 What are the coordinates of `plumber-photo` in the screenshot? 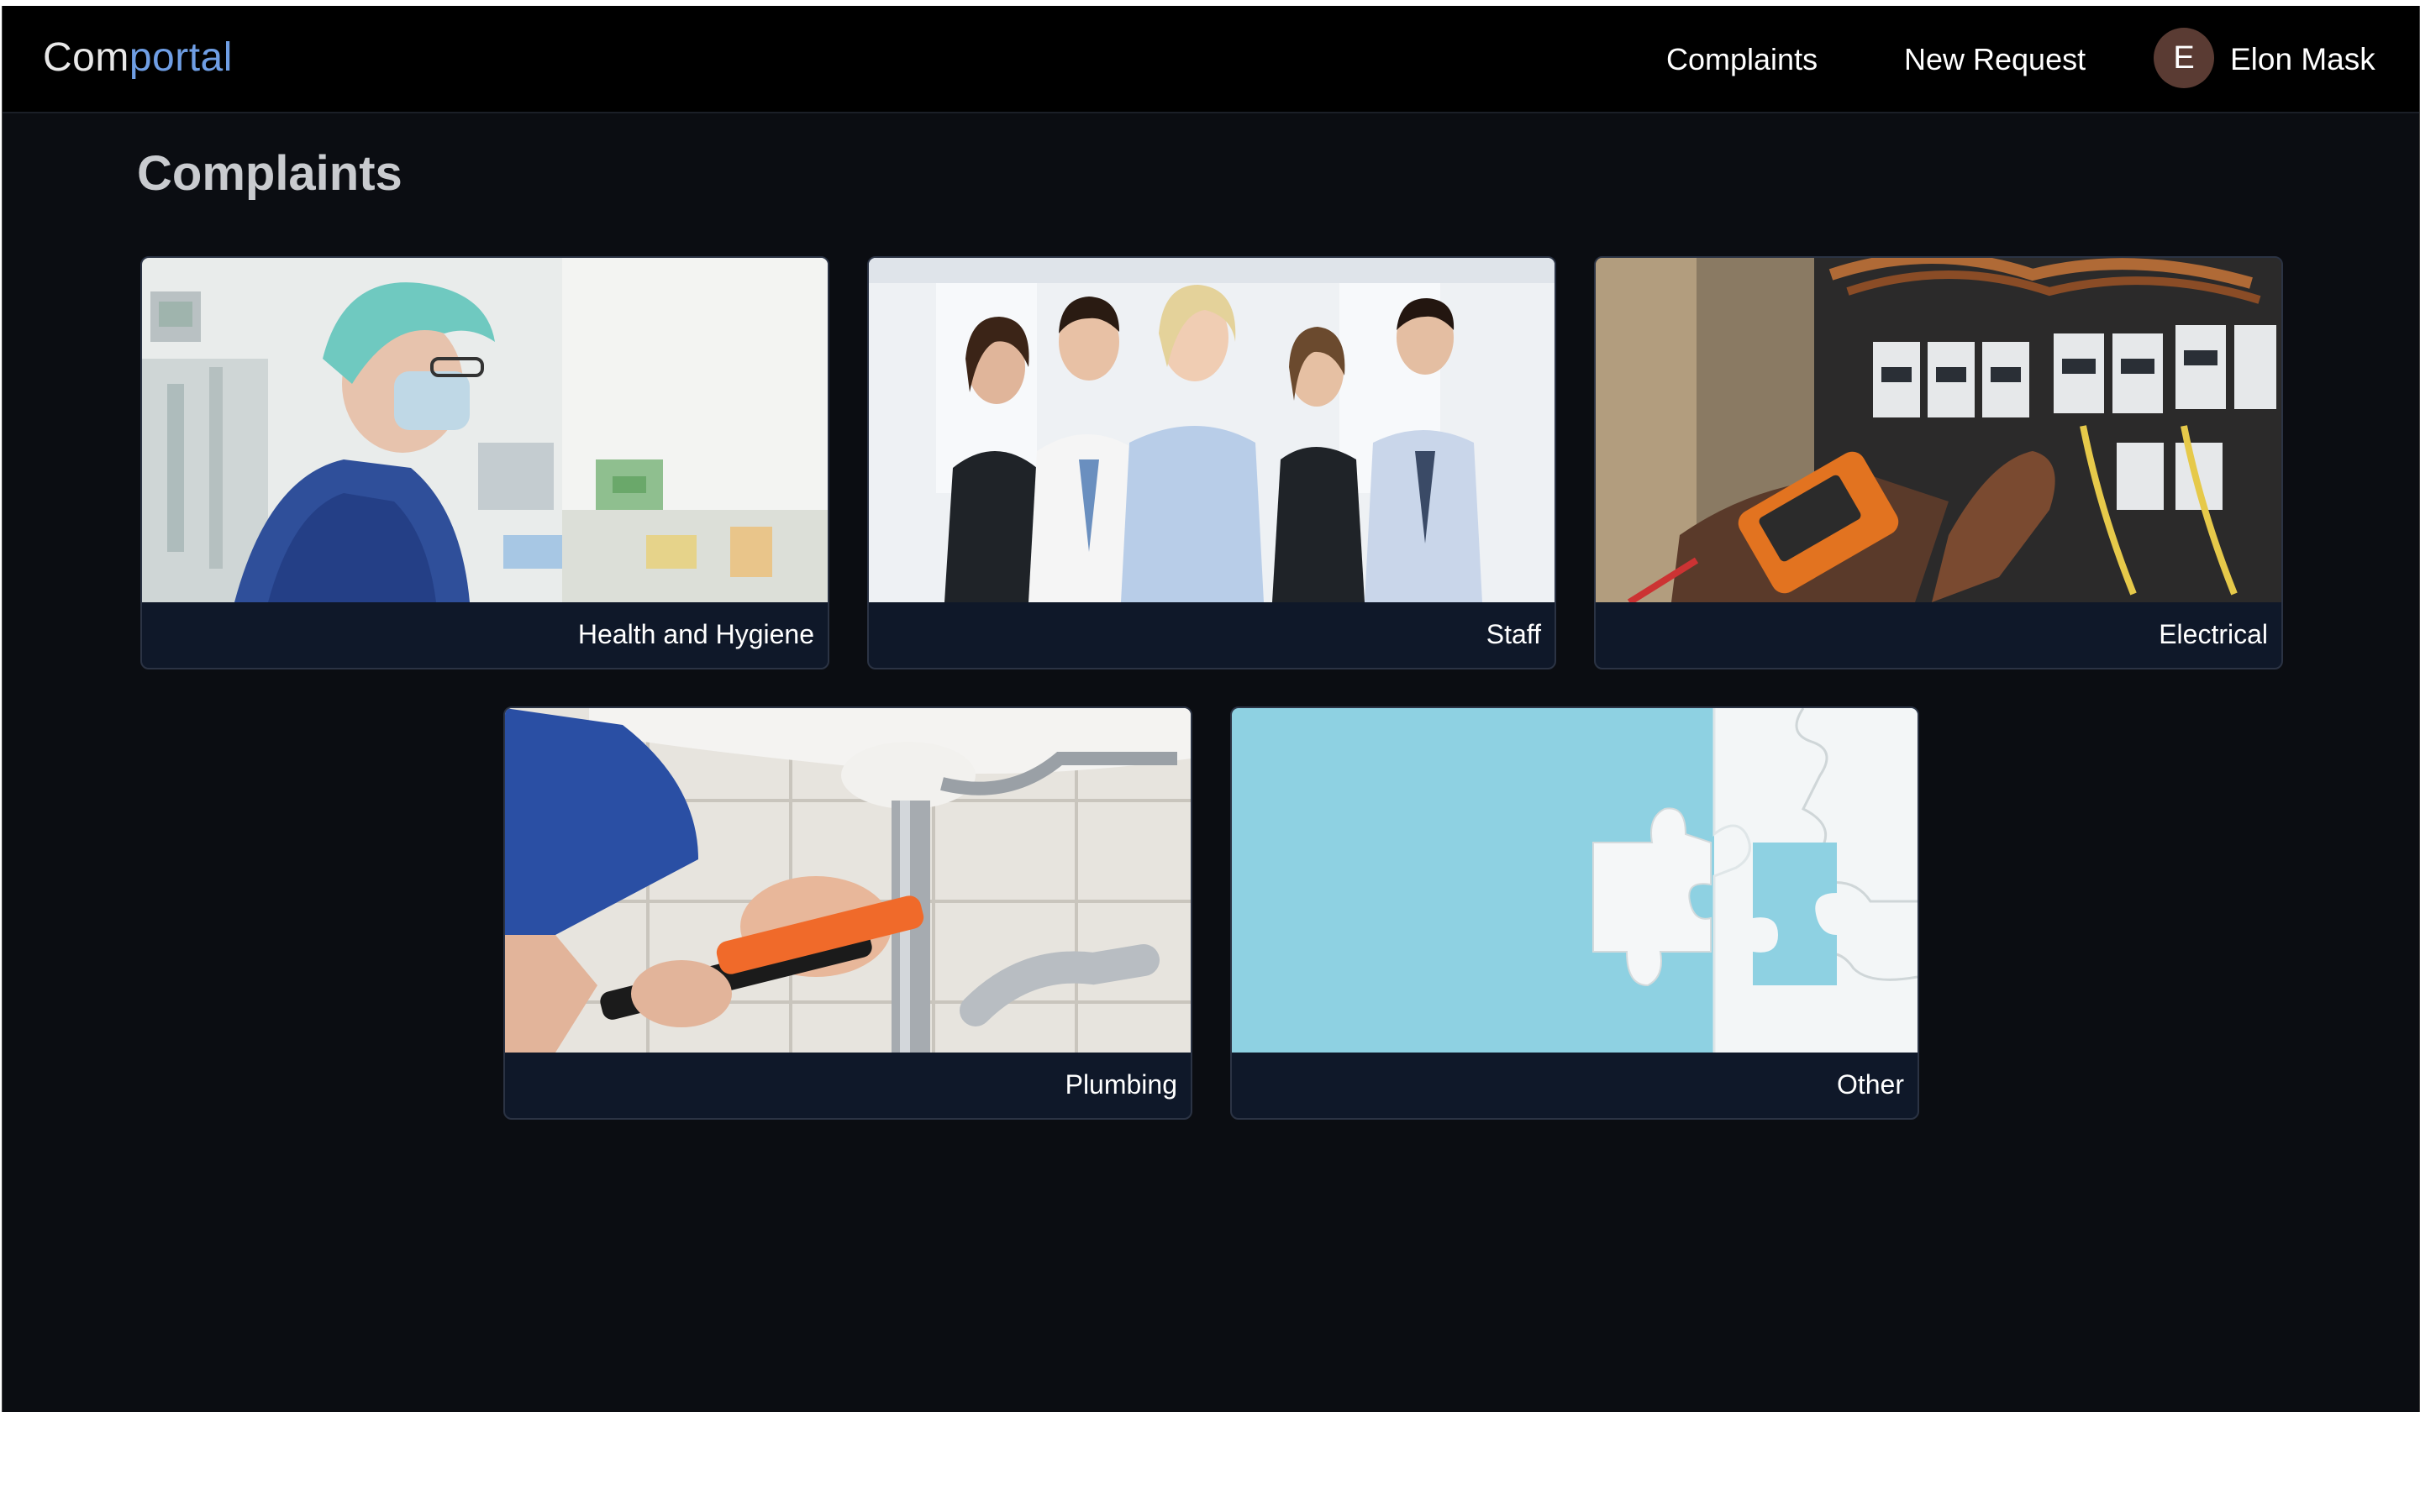 It's located at (848, 880).